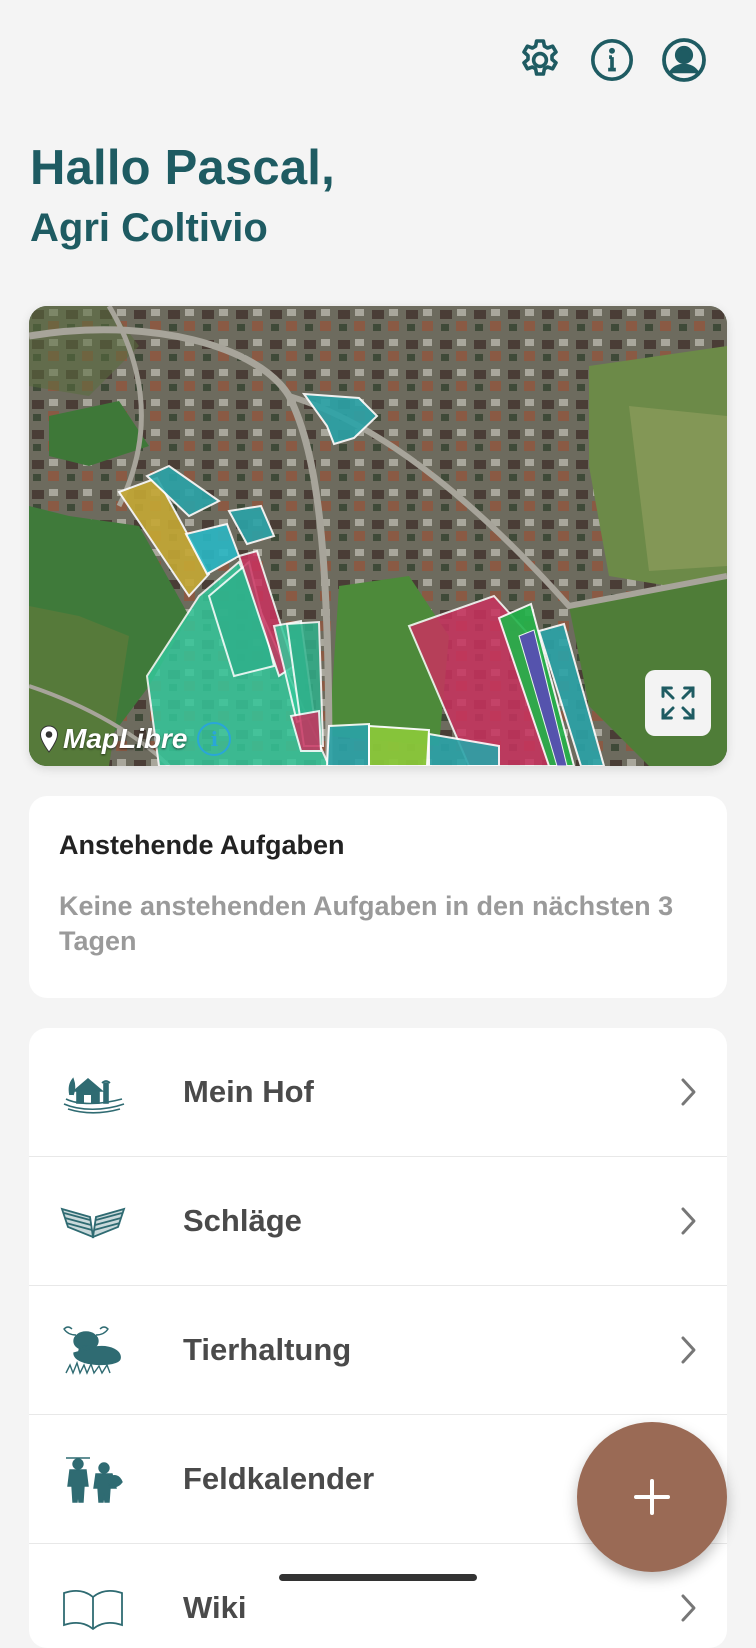 This screenshot has height=1648, width=756. I want to click on menu-item-label: Tierhaltung, so click(267, 1349).